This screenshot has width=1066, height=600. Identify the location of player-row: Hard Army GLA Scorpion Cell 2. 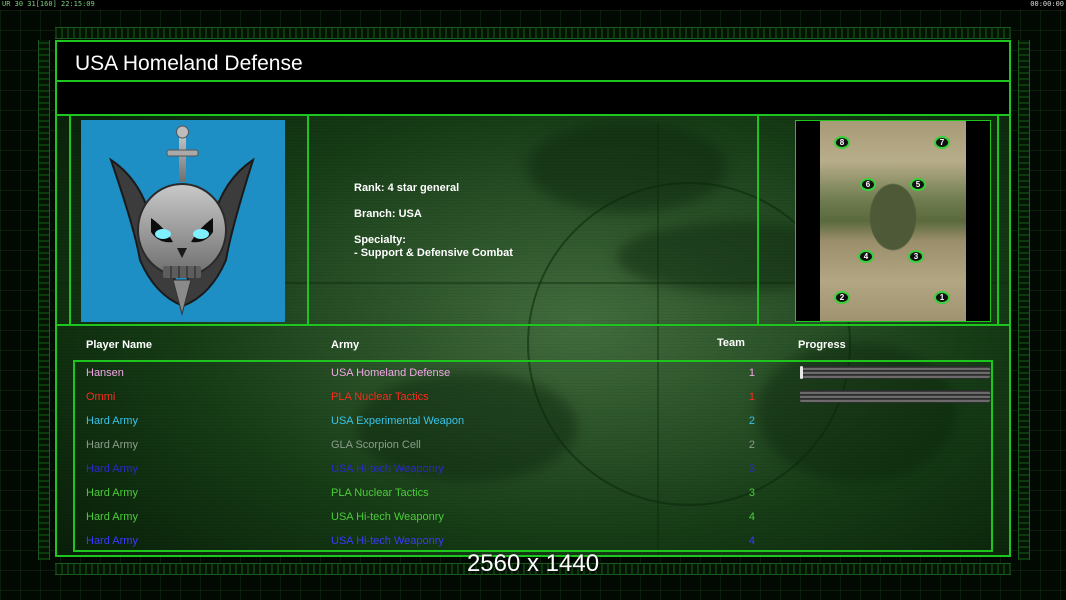
(533, 446).